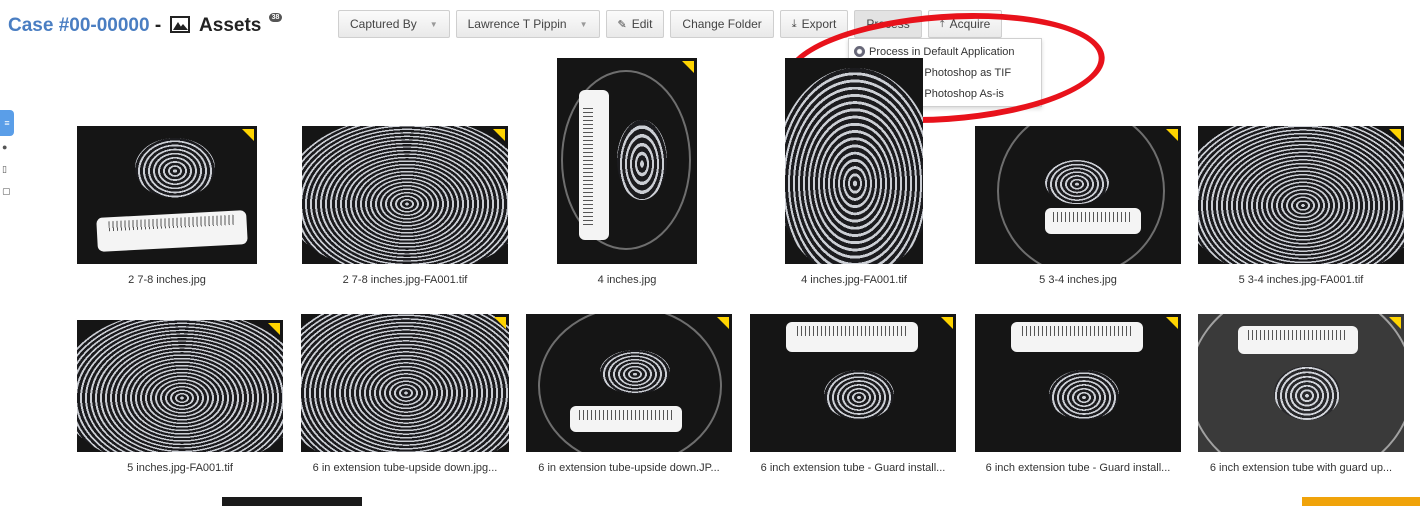 The width and height of the screenshot is (1420, 506). Describe the element at coordinates (622, 24) in the screenshot. I see `pencil-icon: ✎` at that location.